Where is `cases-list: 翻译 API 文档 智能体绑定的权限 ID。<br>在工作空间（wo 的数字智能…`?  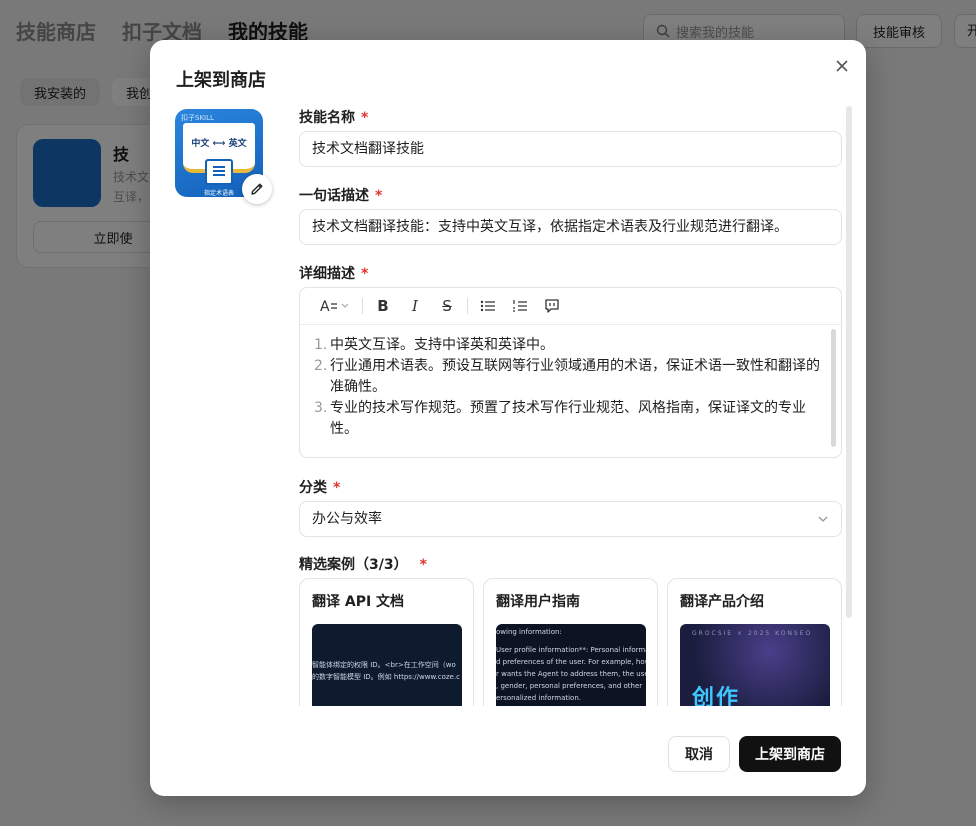 cases-list: 翻译 API 文档 智能体绑定的权限 ID。<br>在工作空间（wo 的数字智能… is located at coordinates (570, 642).